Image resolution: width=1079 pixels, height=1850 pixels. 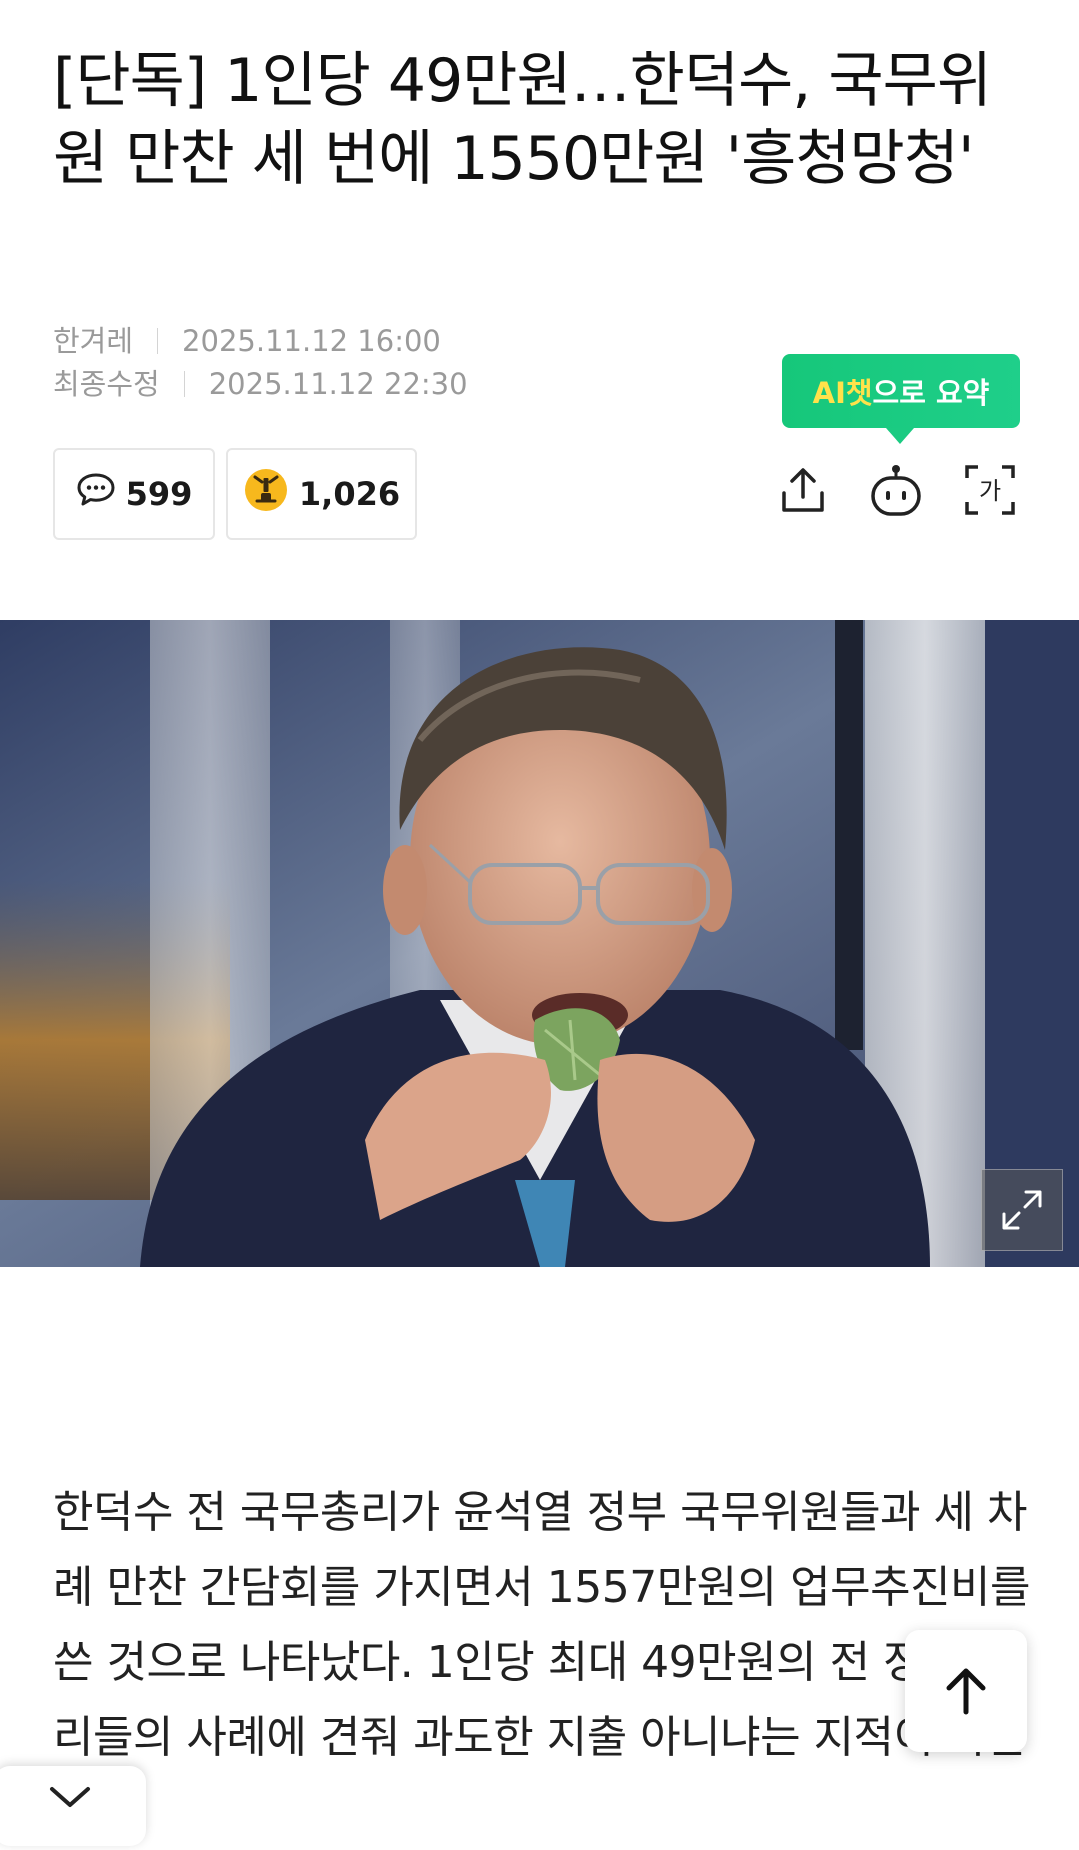 I want to click on expand-icon, so click(x=1022, y=1210).